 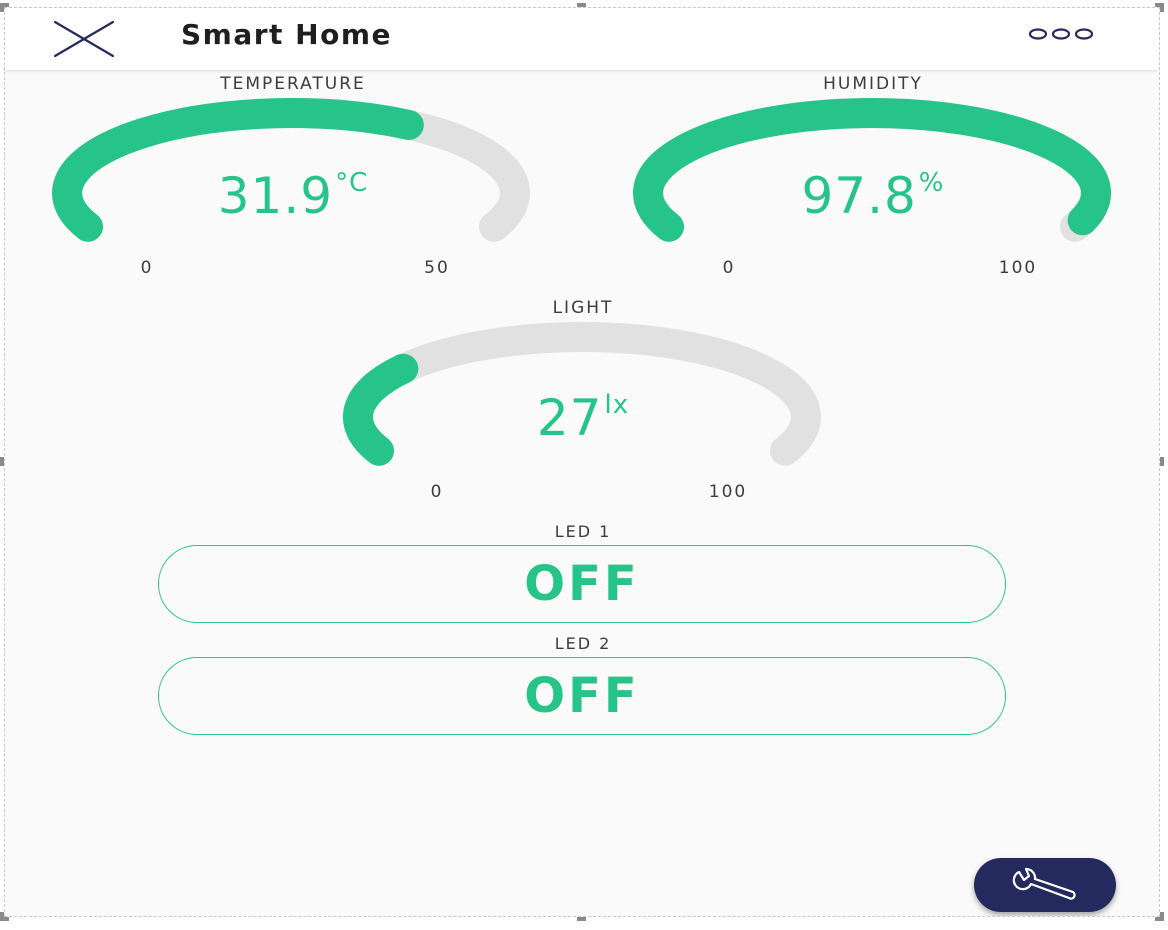 I want to click on led-1-toggle-button: OFF, so click(x=582, y=584).